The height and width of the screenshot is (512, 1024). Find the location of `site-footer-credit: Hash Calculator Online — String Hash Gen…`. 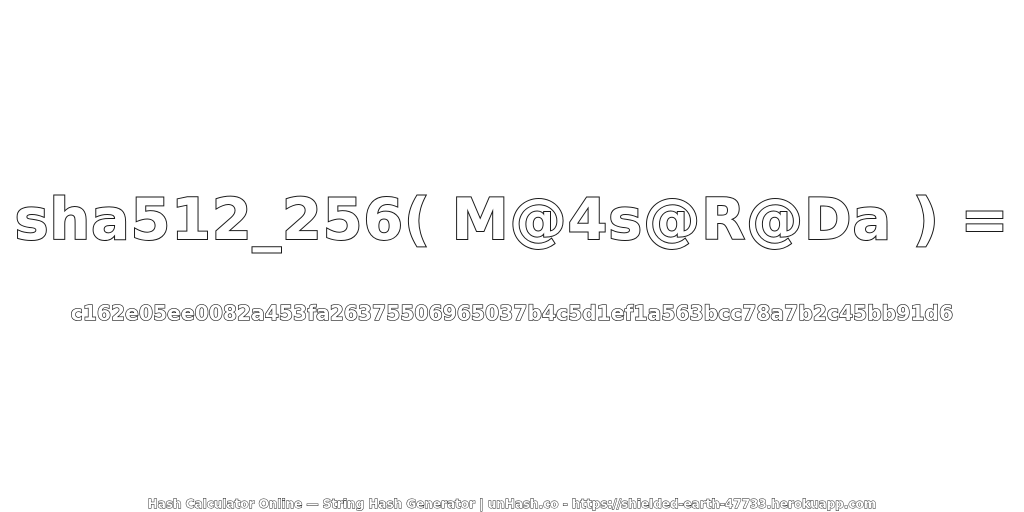

site-footer-credit: Hash Calculator Online — String Hash Gen… is located at coordinates (512, 504).